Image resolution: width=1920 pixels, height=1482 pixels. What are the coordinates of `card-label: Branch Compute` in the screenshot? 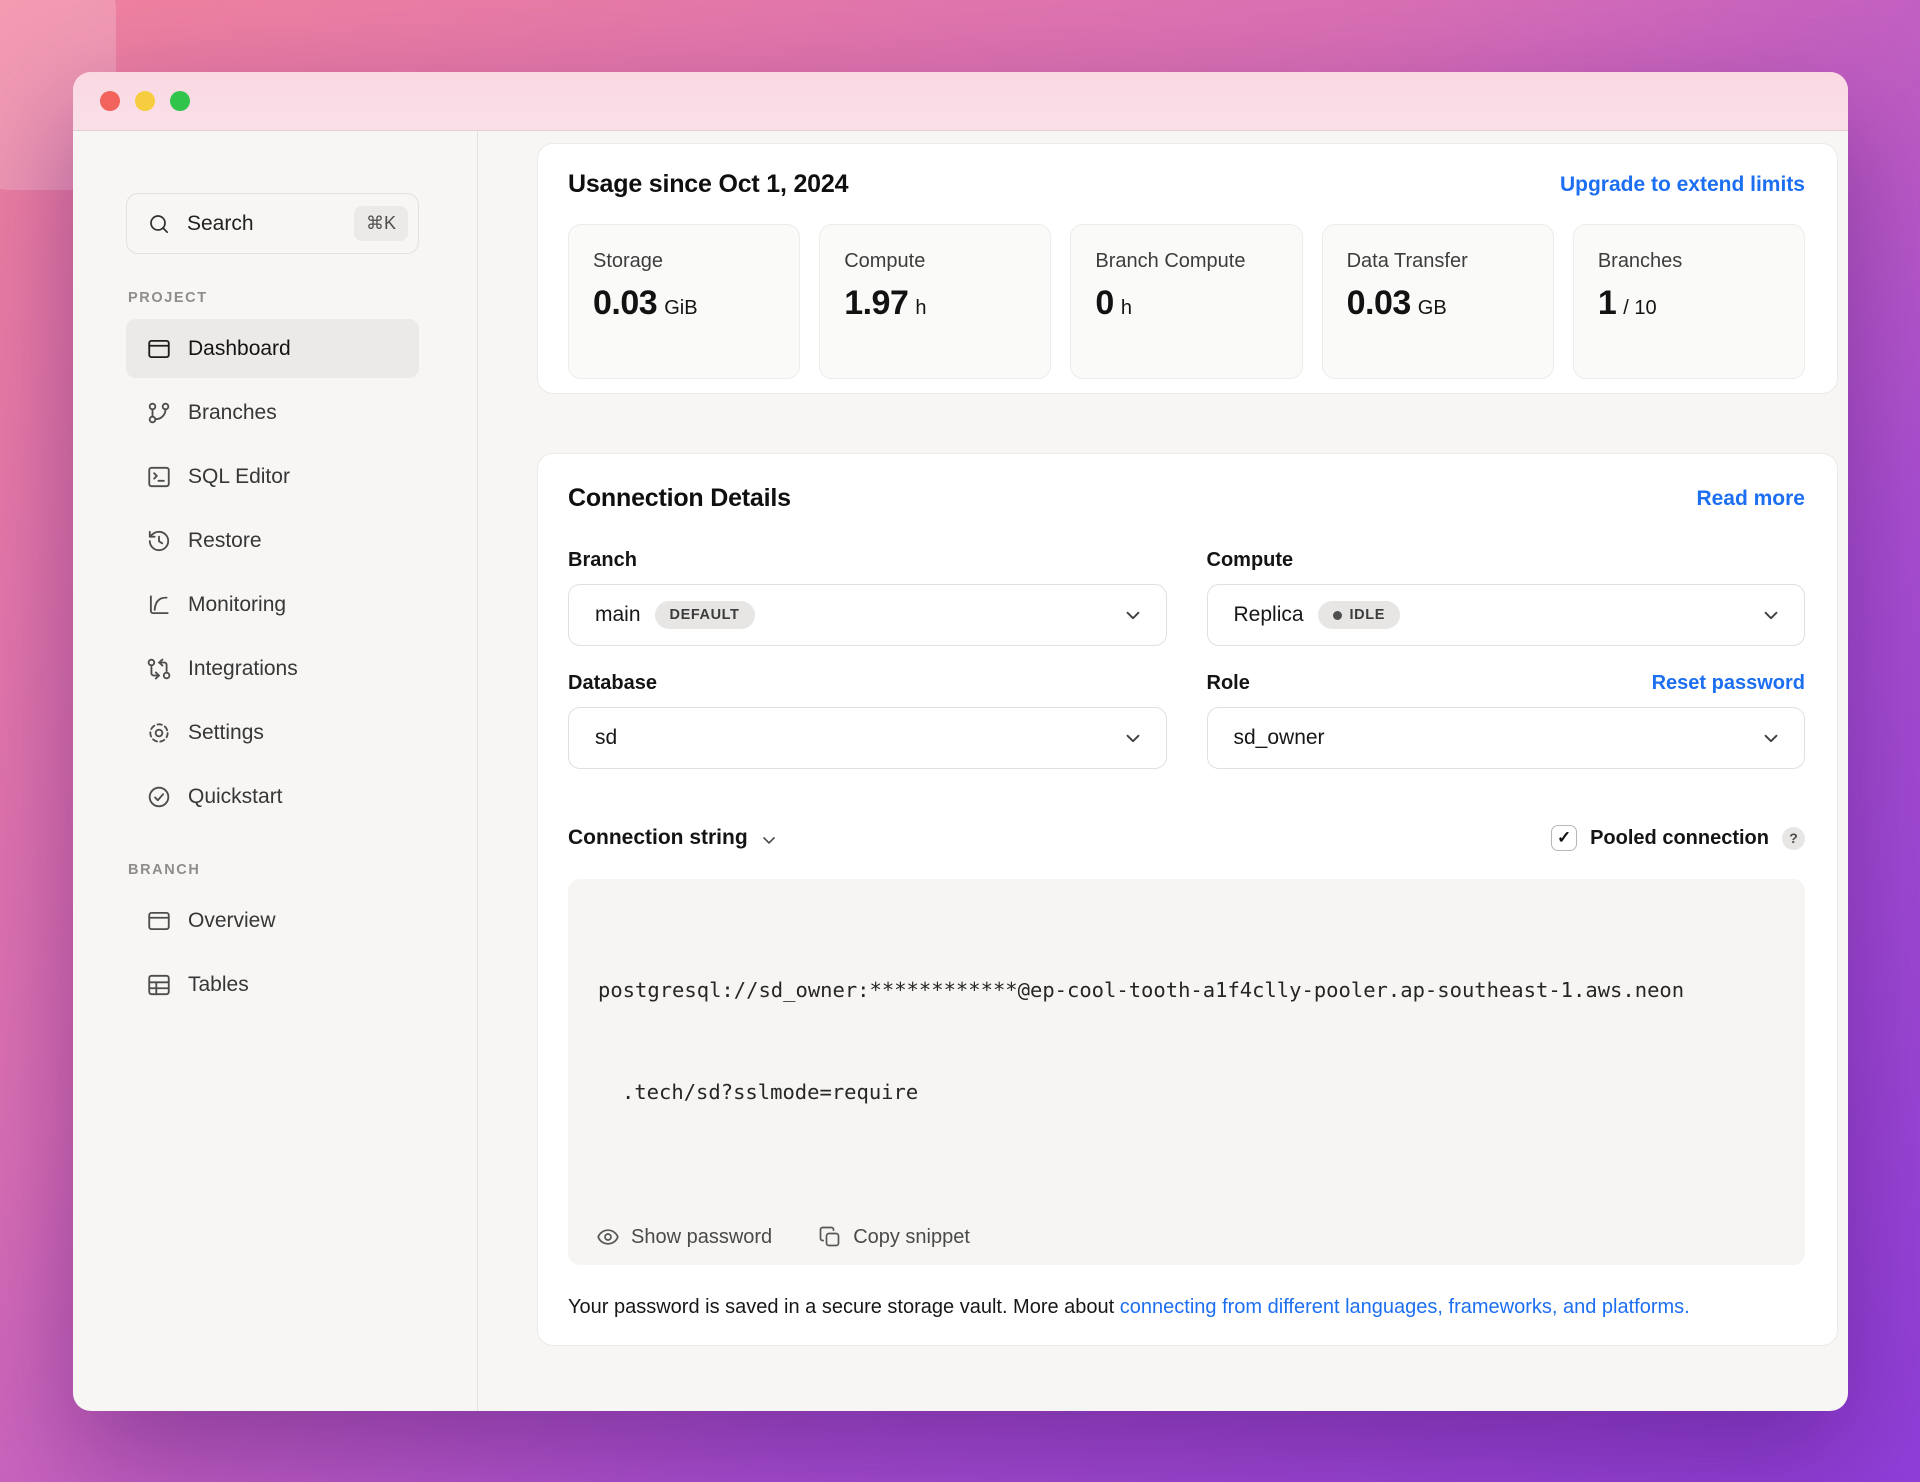 It's located at (1170, 261).